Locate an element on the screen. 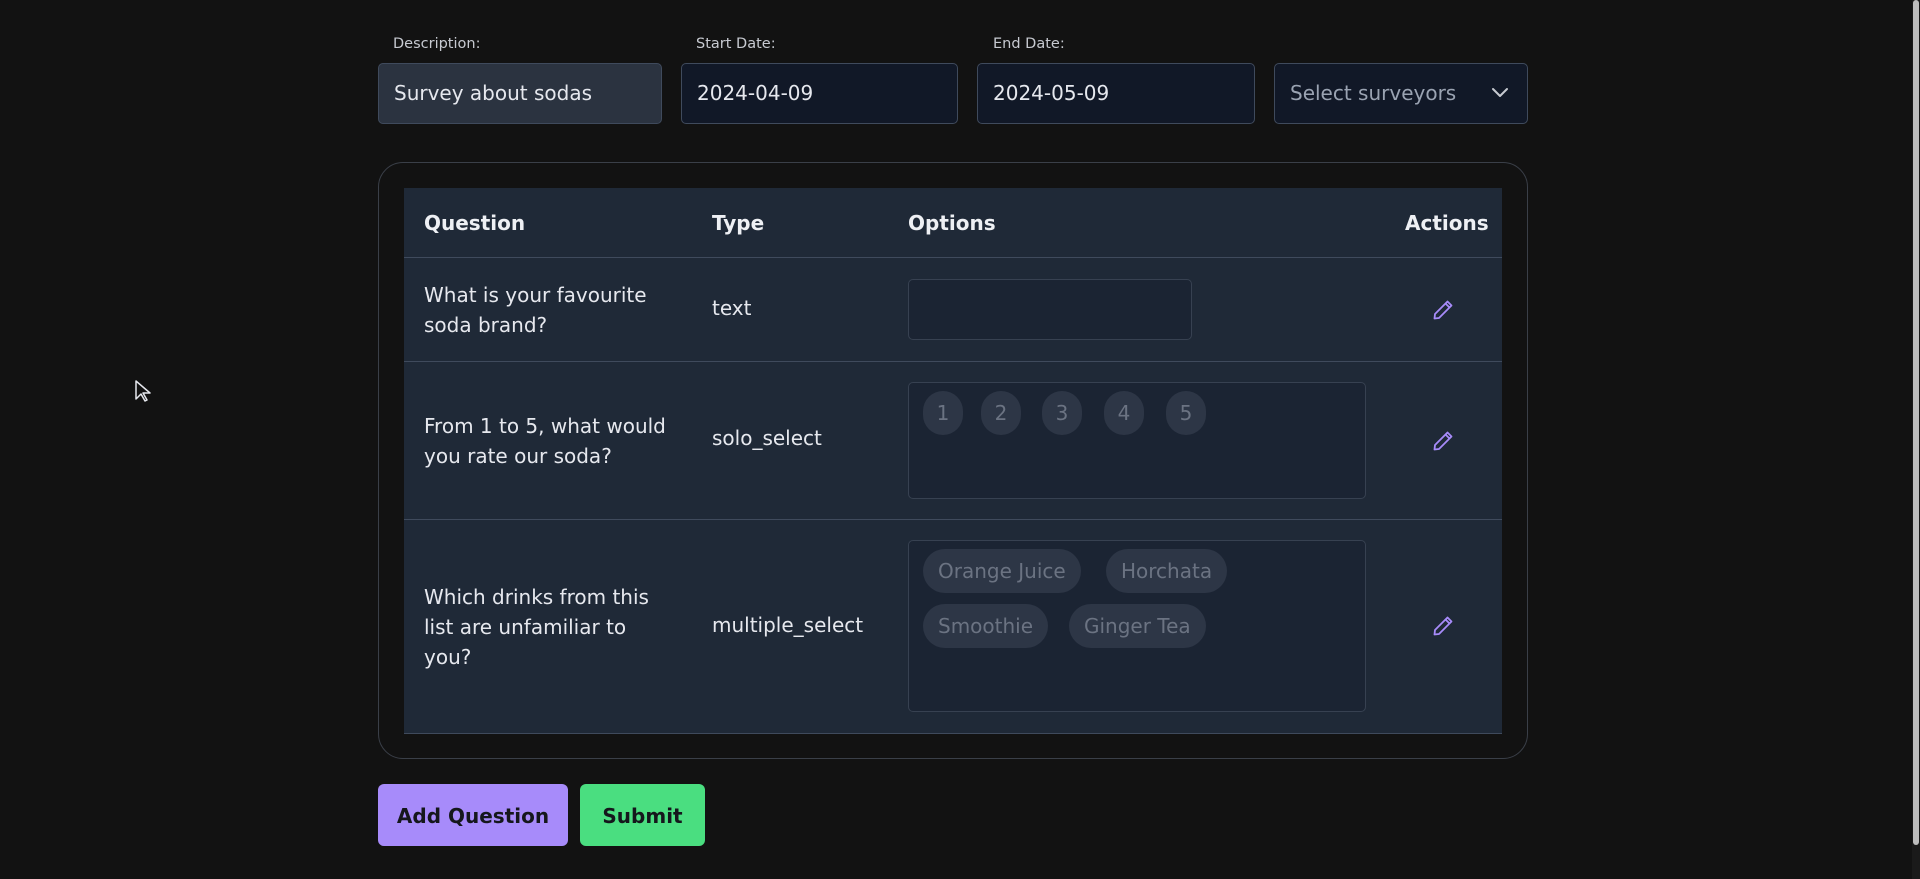  start-date-input: 2024-04-09 is located at coordinates (819, 93).